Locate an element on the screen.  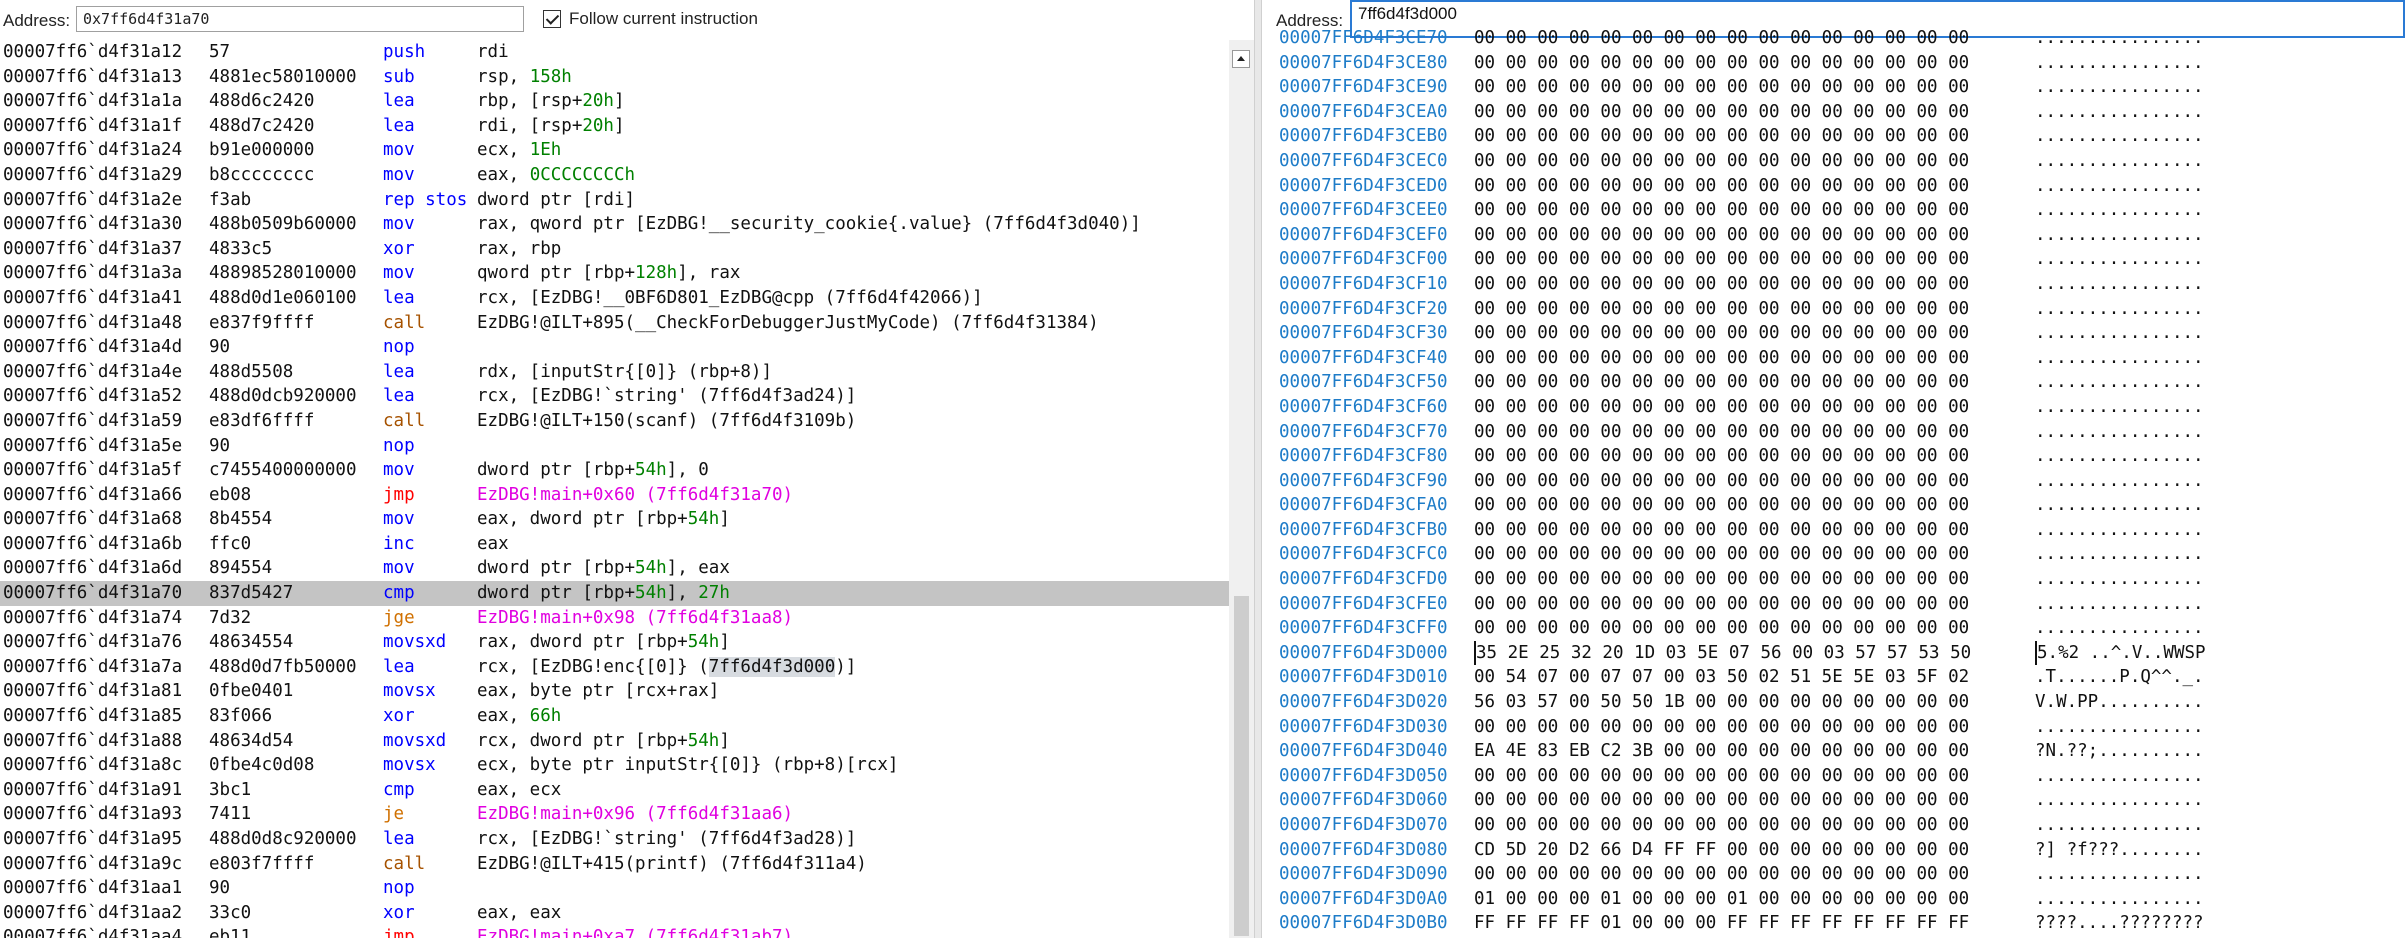
disassembly-address-input: 0x7ff6d4f31a70 is located at coordinates (300, 19).